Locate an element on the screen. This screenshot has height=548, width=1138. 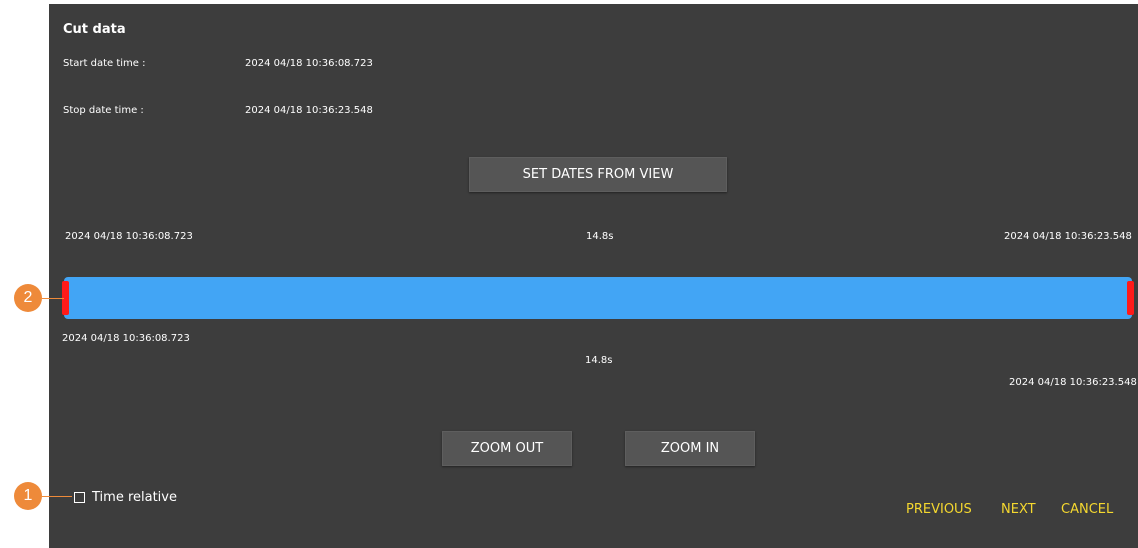
stop-date-value: 2024 04/18 10:36:23.548 is located at coordinates (309, 110).